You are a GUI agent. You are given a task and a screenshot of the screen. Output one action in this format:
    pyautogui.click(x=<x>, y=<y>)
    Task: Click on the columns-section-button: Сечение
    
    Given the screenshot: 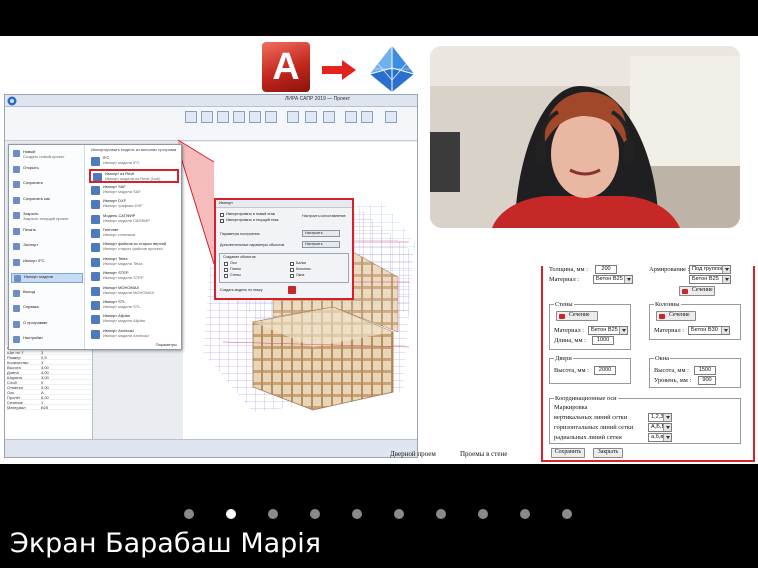 What is the action you would take?
    pyautogui.click(x=676, y=316)
    